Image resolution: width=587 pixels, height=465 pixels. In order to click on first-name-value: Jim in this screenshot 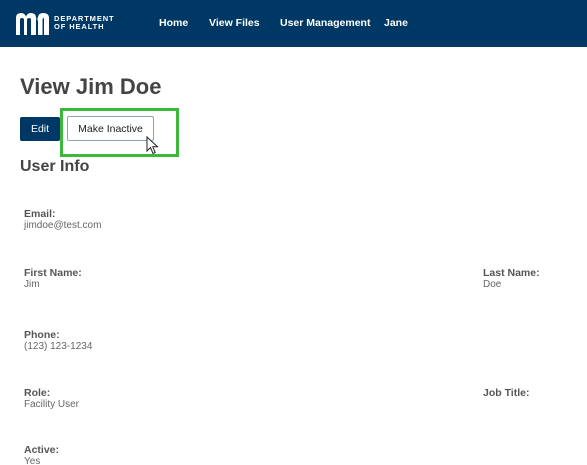, I will do `click(32, 284)`.